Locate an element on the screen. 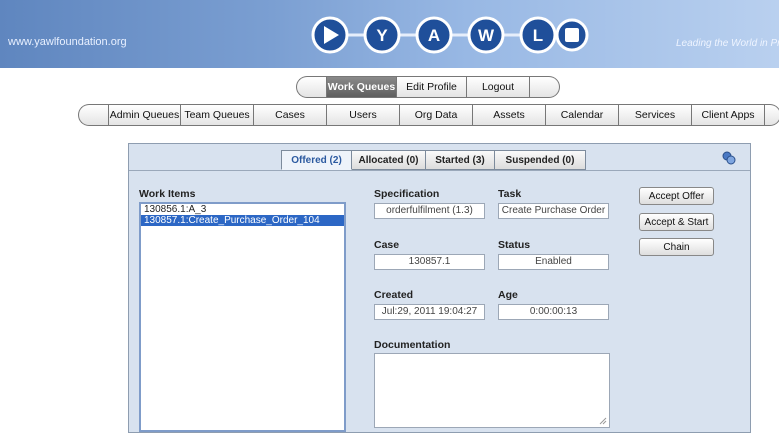  nav-cap-left is located at coordinates (311, 87).